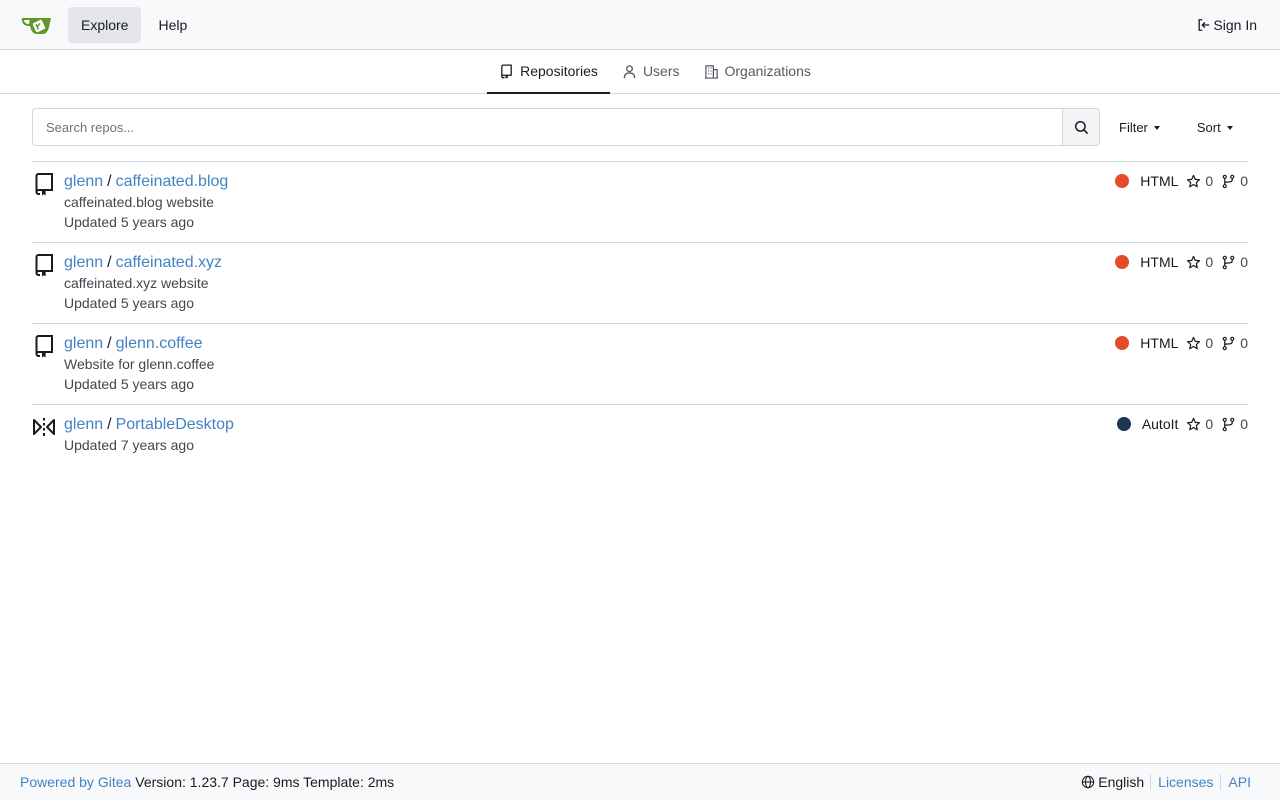 This screenshot has width=1280, height=800. What do you see at coordinates (169, 262) in the screenshot?
I see `repo-name-link: caffeinated.xyz` at bounding box center [169, 262].